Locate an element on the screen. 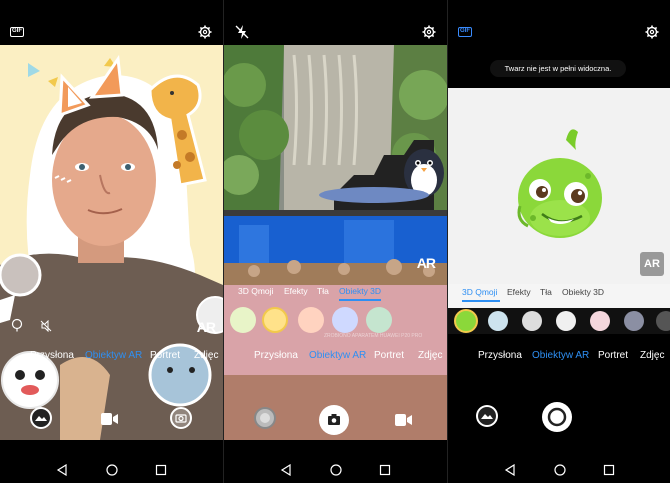  qmoji-item-husky is located at coordinates (532, 321).